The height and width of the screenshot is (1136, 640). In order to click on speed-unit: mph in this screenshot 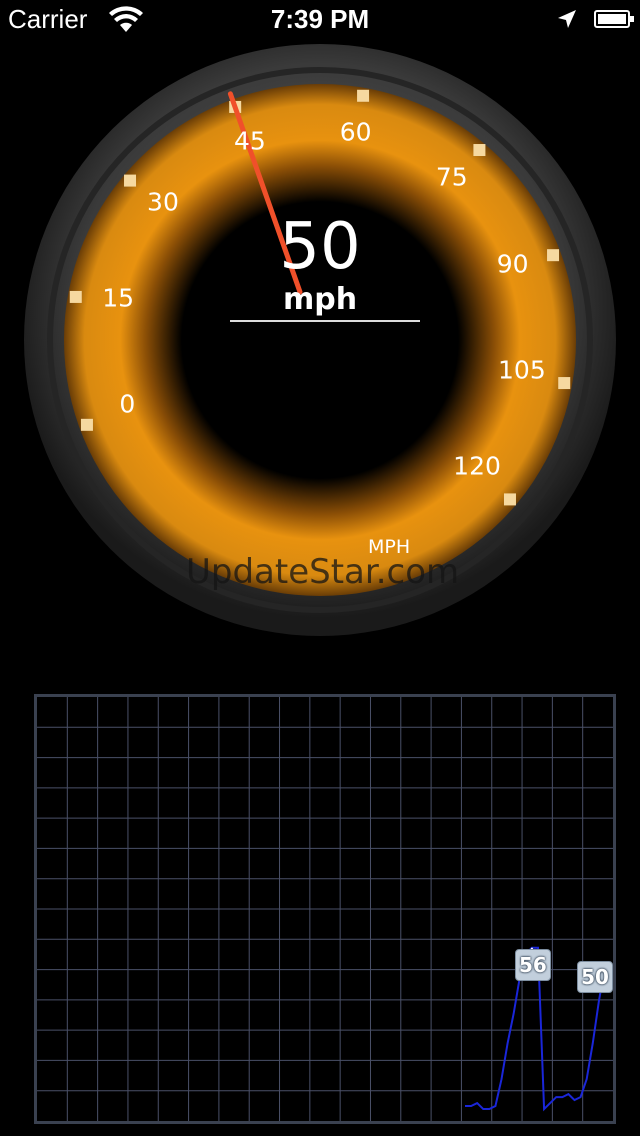, I will do `click(320, 299)`.